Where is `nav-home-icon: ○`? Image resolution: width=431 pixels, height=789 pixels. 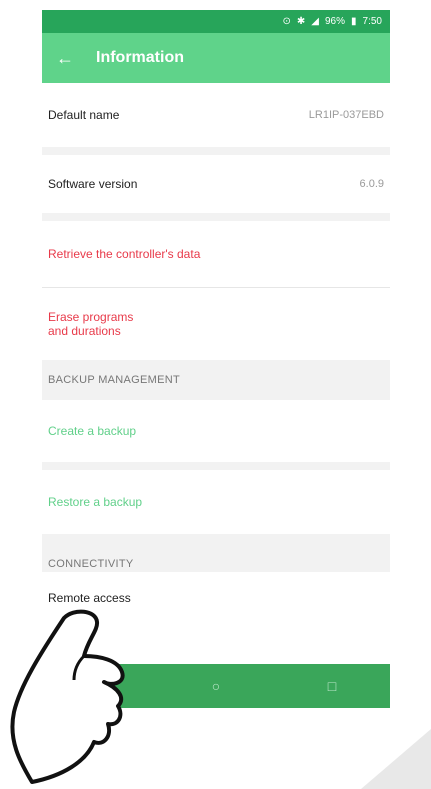
nav-home-icon: ○ is located at coordinates (216, 686).